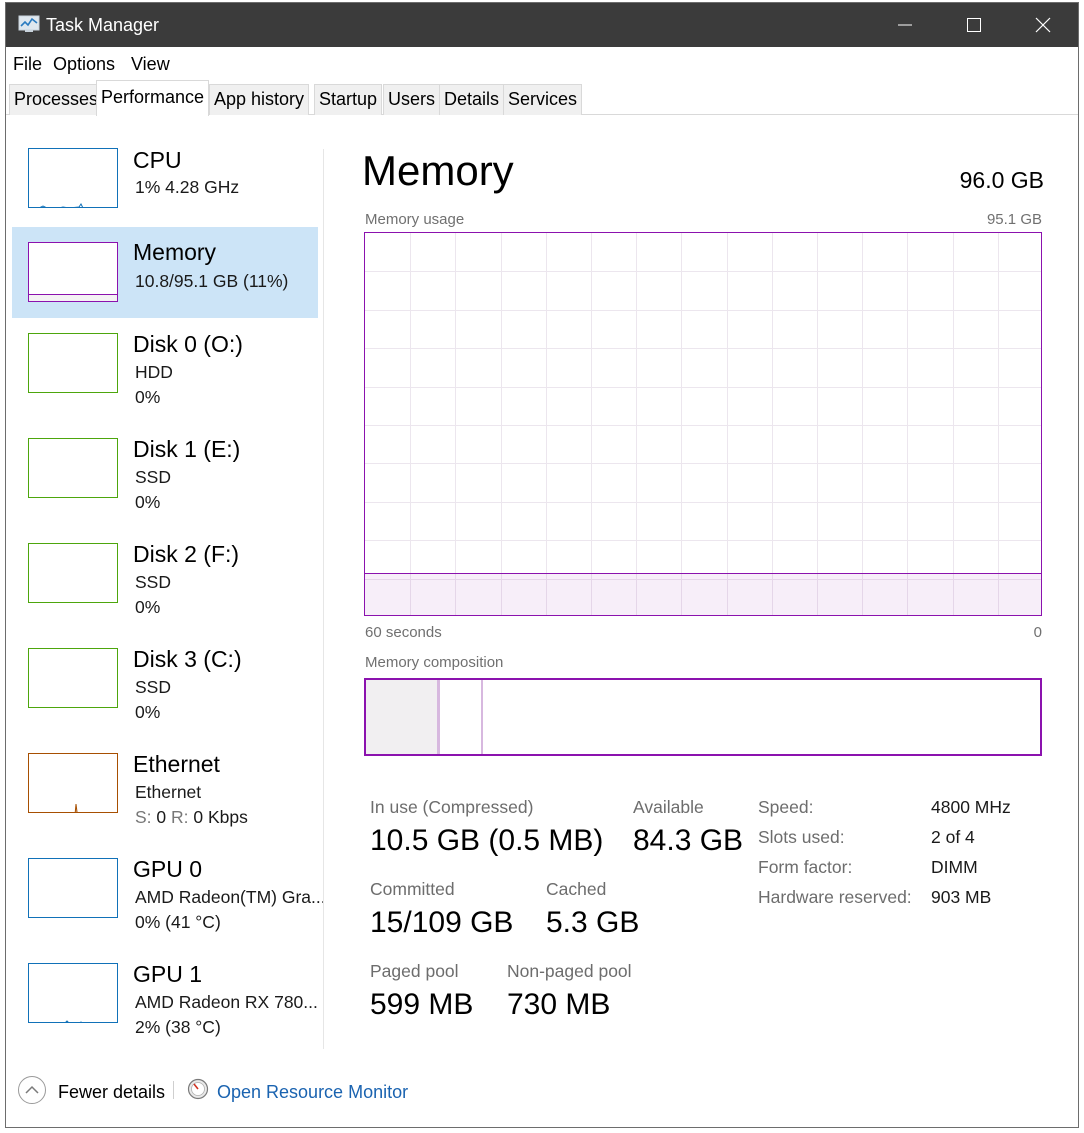  What do you see at coordinates (434, 662) in the screenshot?
I see `memory-composition-label: Memory composition` at bounding box center [434, 662].